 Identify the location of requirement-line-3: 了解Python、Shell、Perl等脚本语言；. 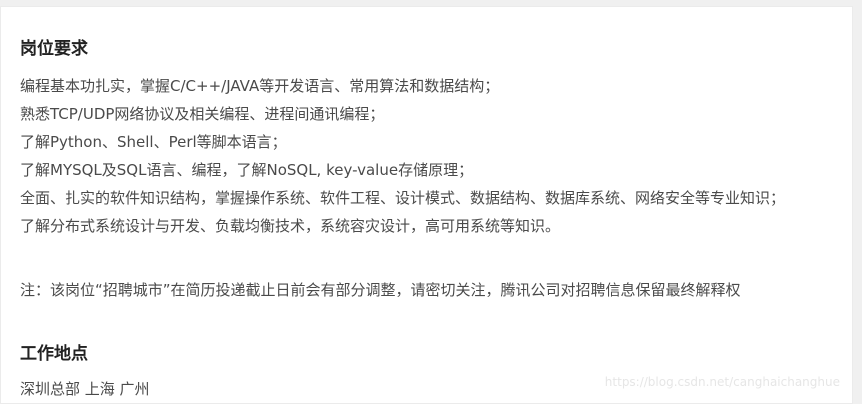
(153, 142).